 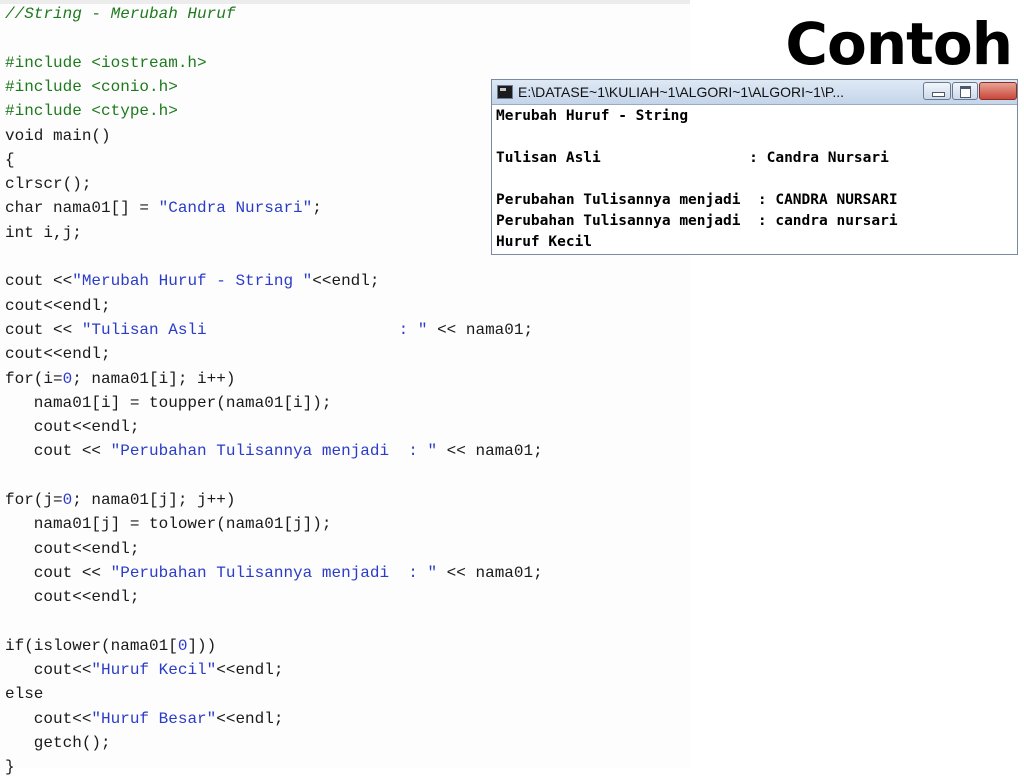 What do you see at coordinates (202, 645) in the screenshot?
I see `code-token: ]))` at bounding box center [202, 645].